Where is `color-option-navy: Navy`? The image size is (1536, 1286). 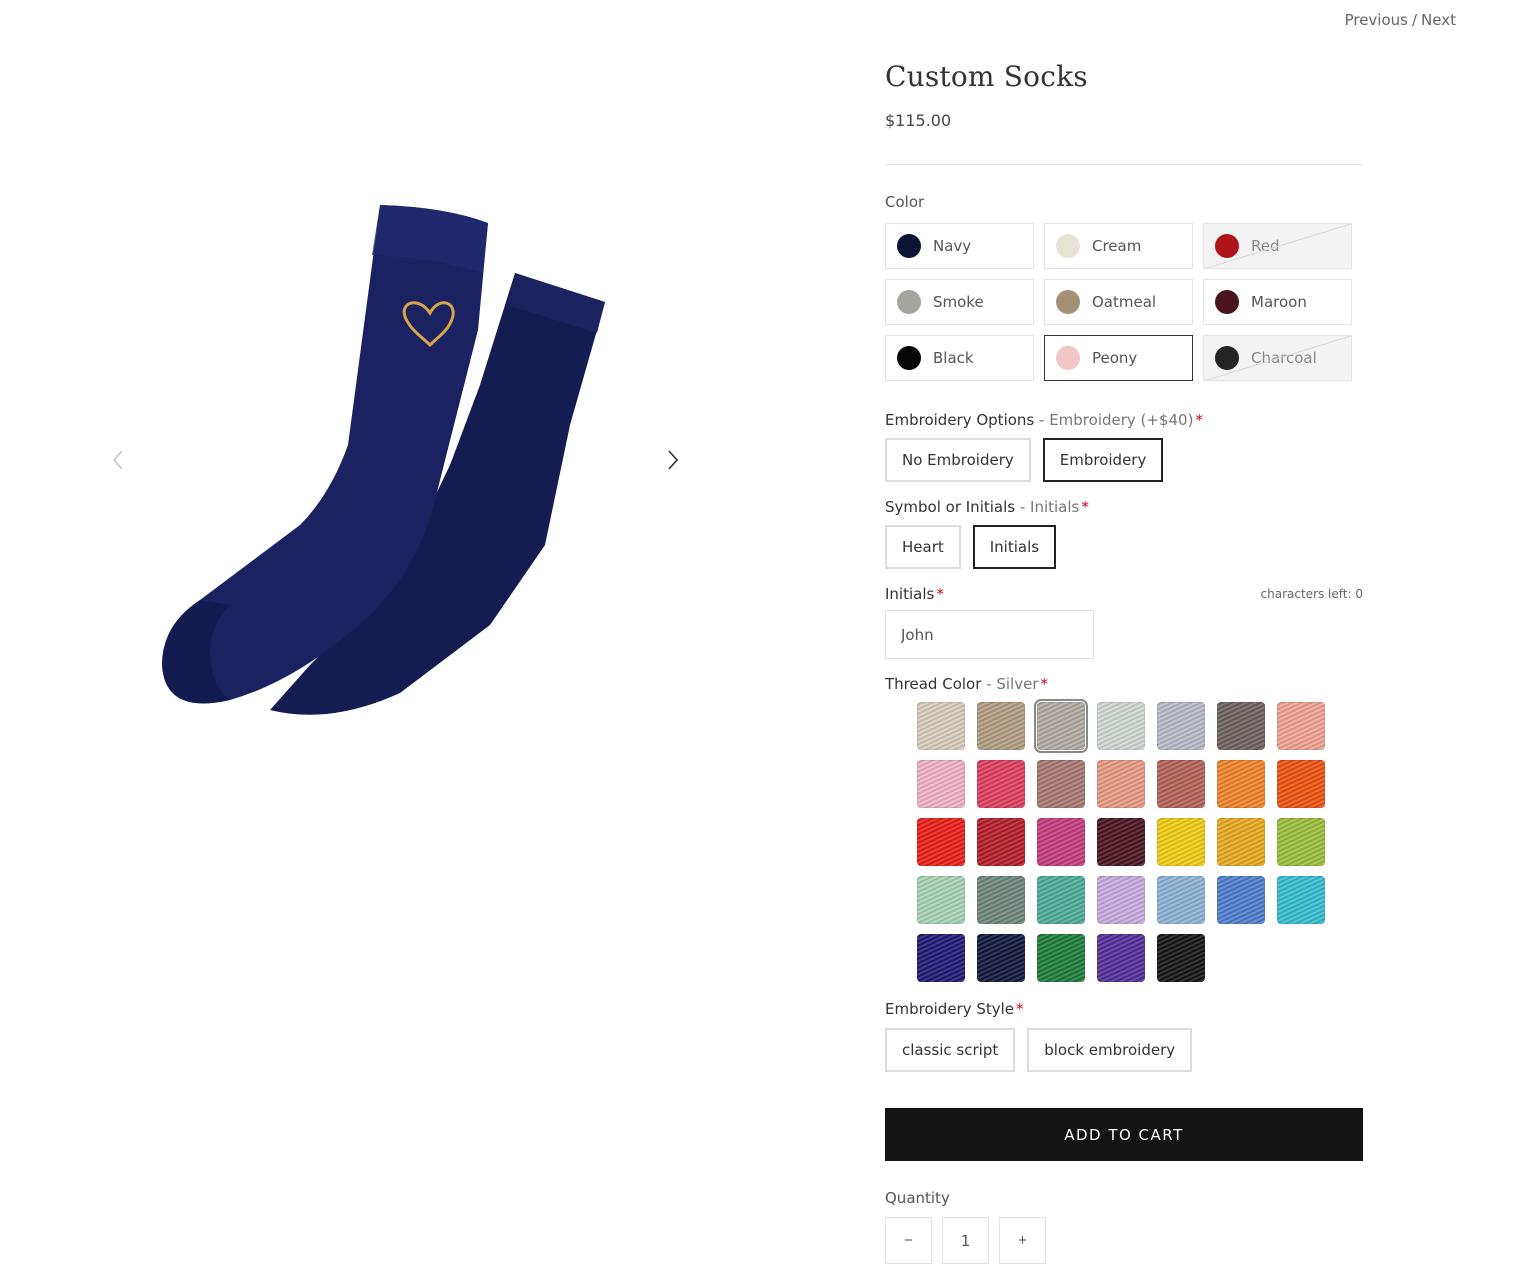 color-option-navy: Navy is located at coordinates (959, 246).